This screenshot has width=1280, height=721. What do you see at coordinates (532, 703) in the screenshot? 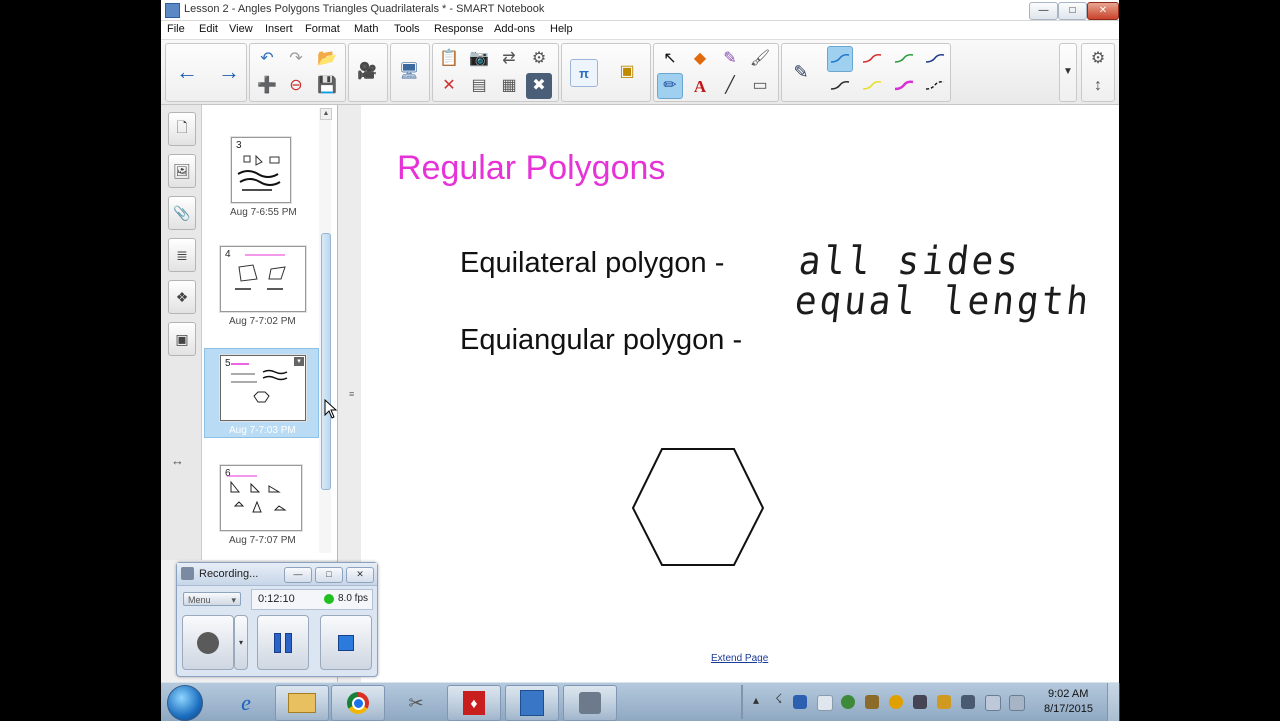
I see `smart-notebook-taskbar-icon` at bounding box center [532, 703].